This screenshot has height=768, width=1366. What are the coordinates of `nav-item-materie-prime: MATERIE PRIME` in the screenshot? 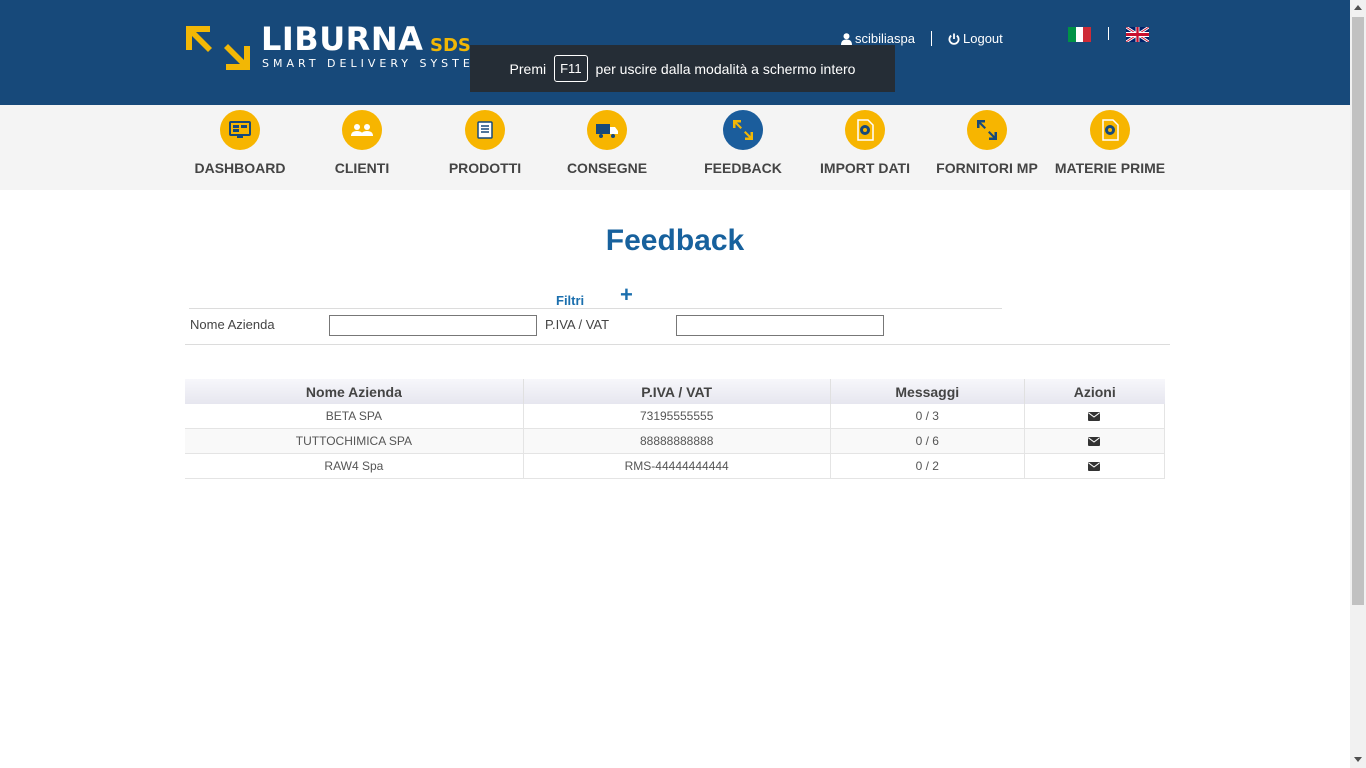 It's located at (1110, 147).